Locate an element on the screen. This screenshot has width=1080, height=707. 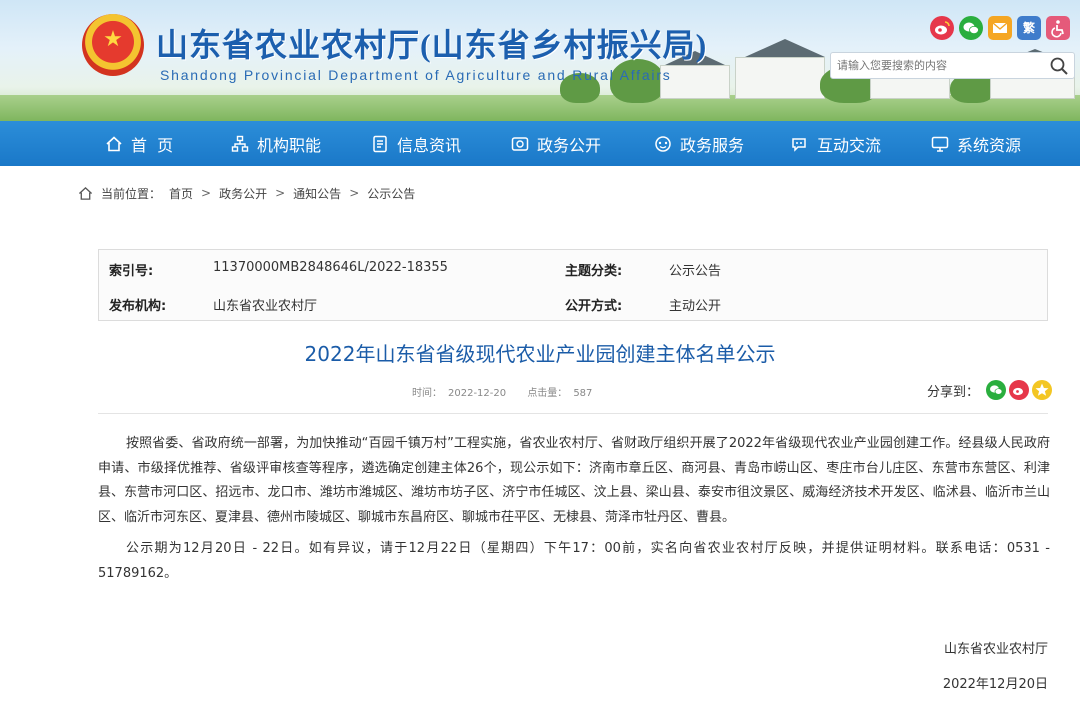
divider is located at coordinates (573, 413).